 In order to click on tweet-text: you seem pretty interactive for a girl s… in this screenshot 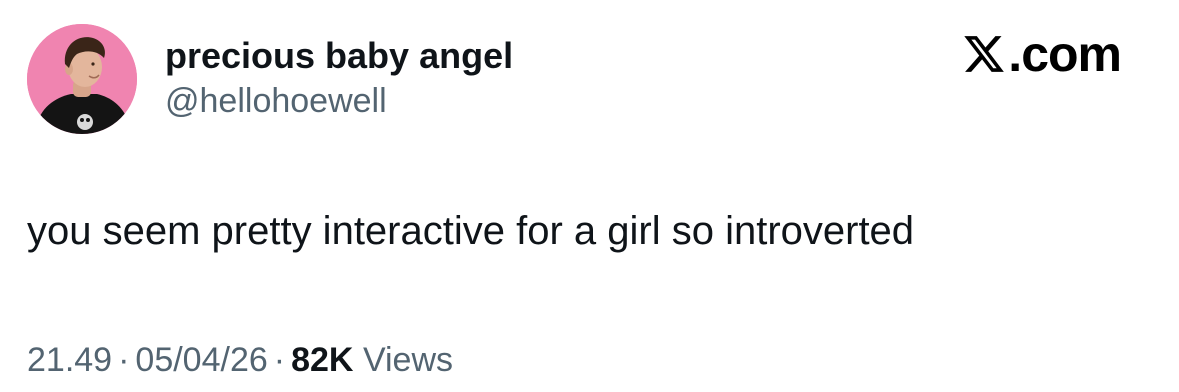, I will do `click(471, 231)`.